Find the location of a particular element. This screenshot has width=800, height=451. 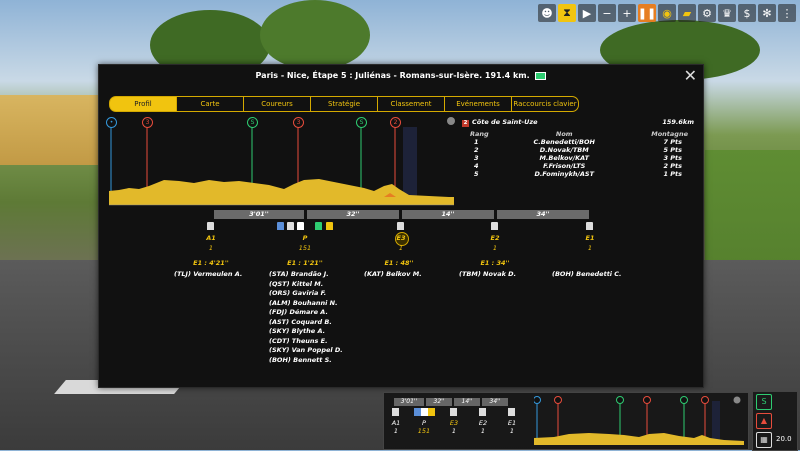

rider-list: (KAT) Belkov M. is located at coordinates (393, 275).